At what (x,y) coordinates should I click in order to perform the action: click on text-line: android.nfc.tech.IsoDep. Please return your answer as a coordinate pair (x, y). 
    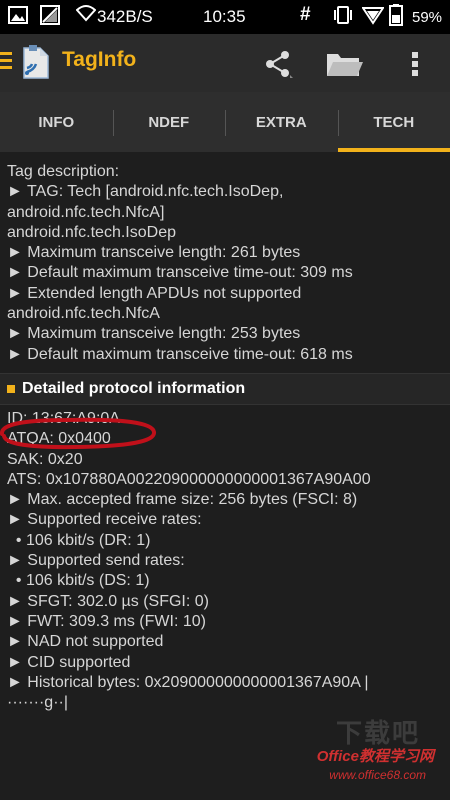
    Looking at the image, I should click on (91, 232).